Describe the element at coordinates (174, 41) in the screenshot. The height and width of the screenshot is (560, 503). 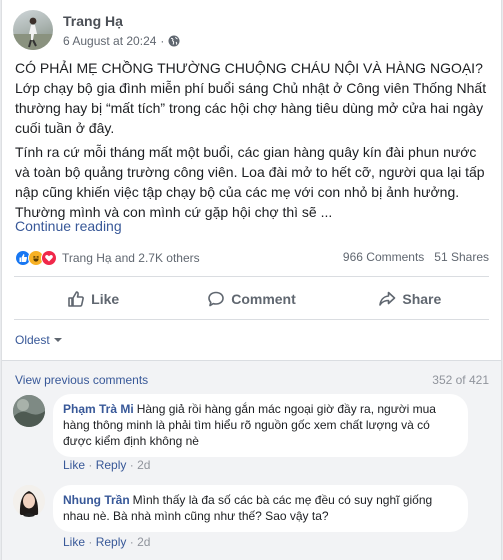
I see `globe-icon` at that location.